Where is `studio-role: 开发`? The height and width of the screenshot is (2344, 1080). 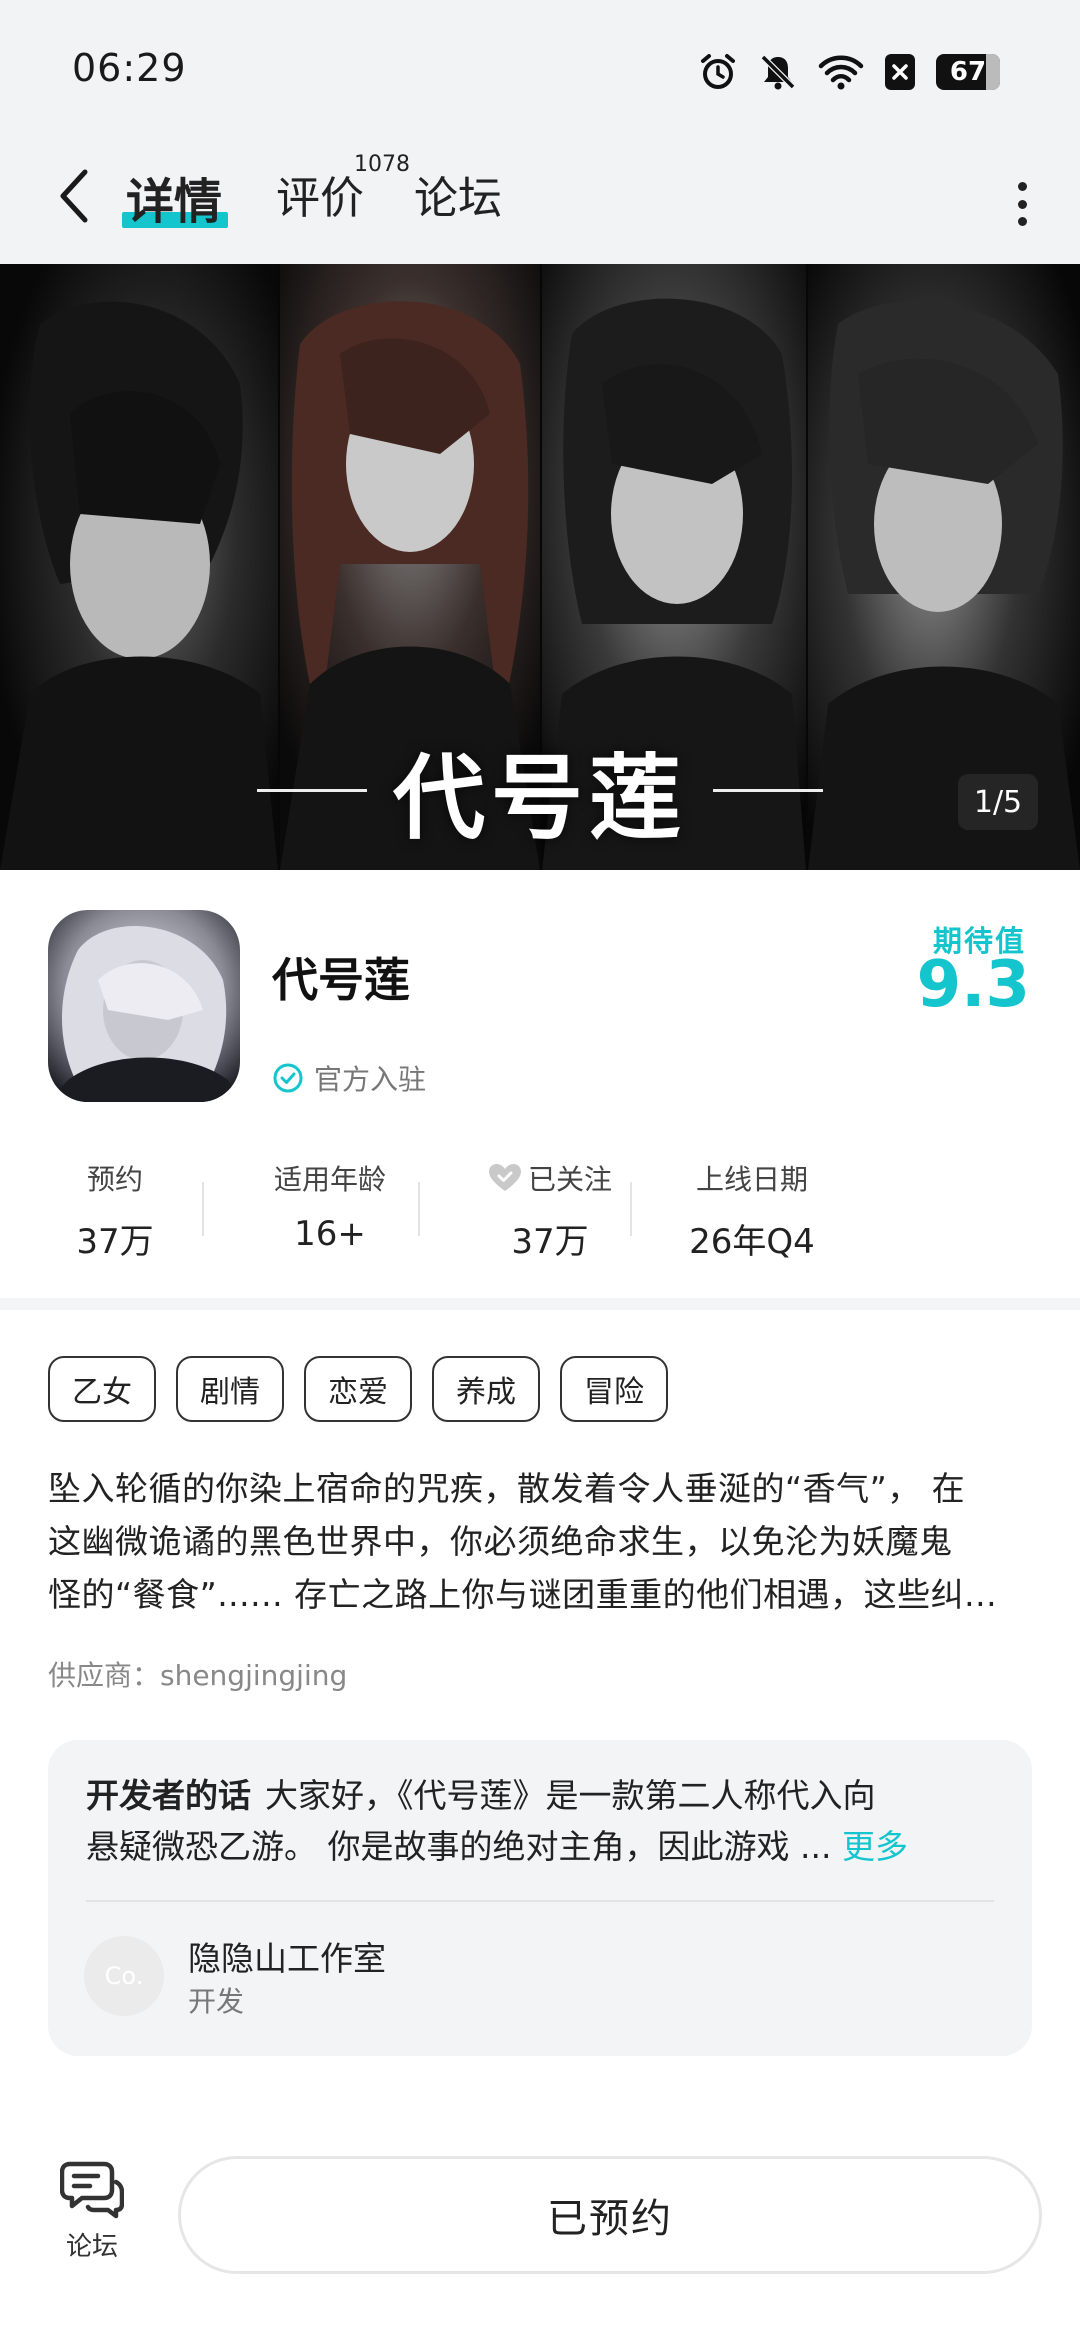 studio-role: 开发 is located at coordinates (216, 2001).